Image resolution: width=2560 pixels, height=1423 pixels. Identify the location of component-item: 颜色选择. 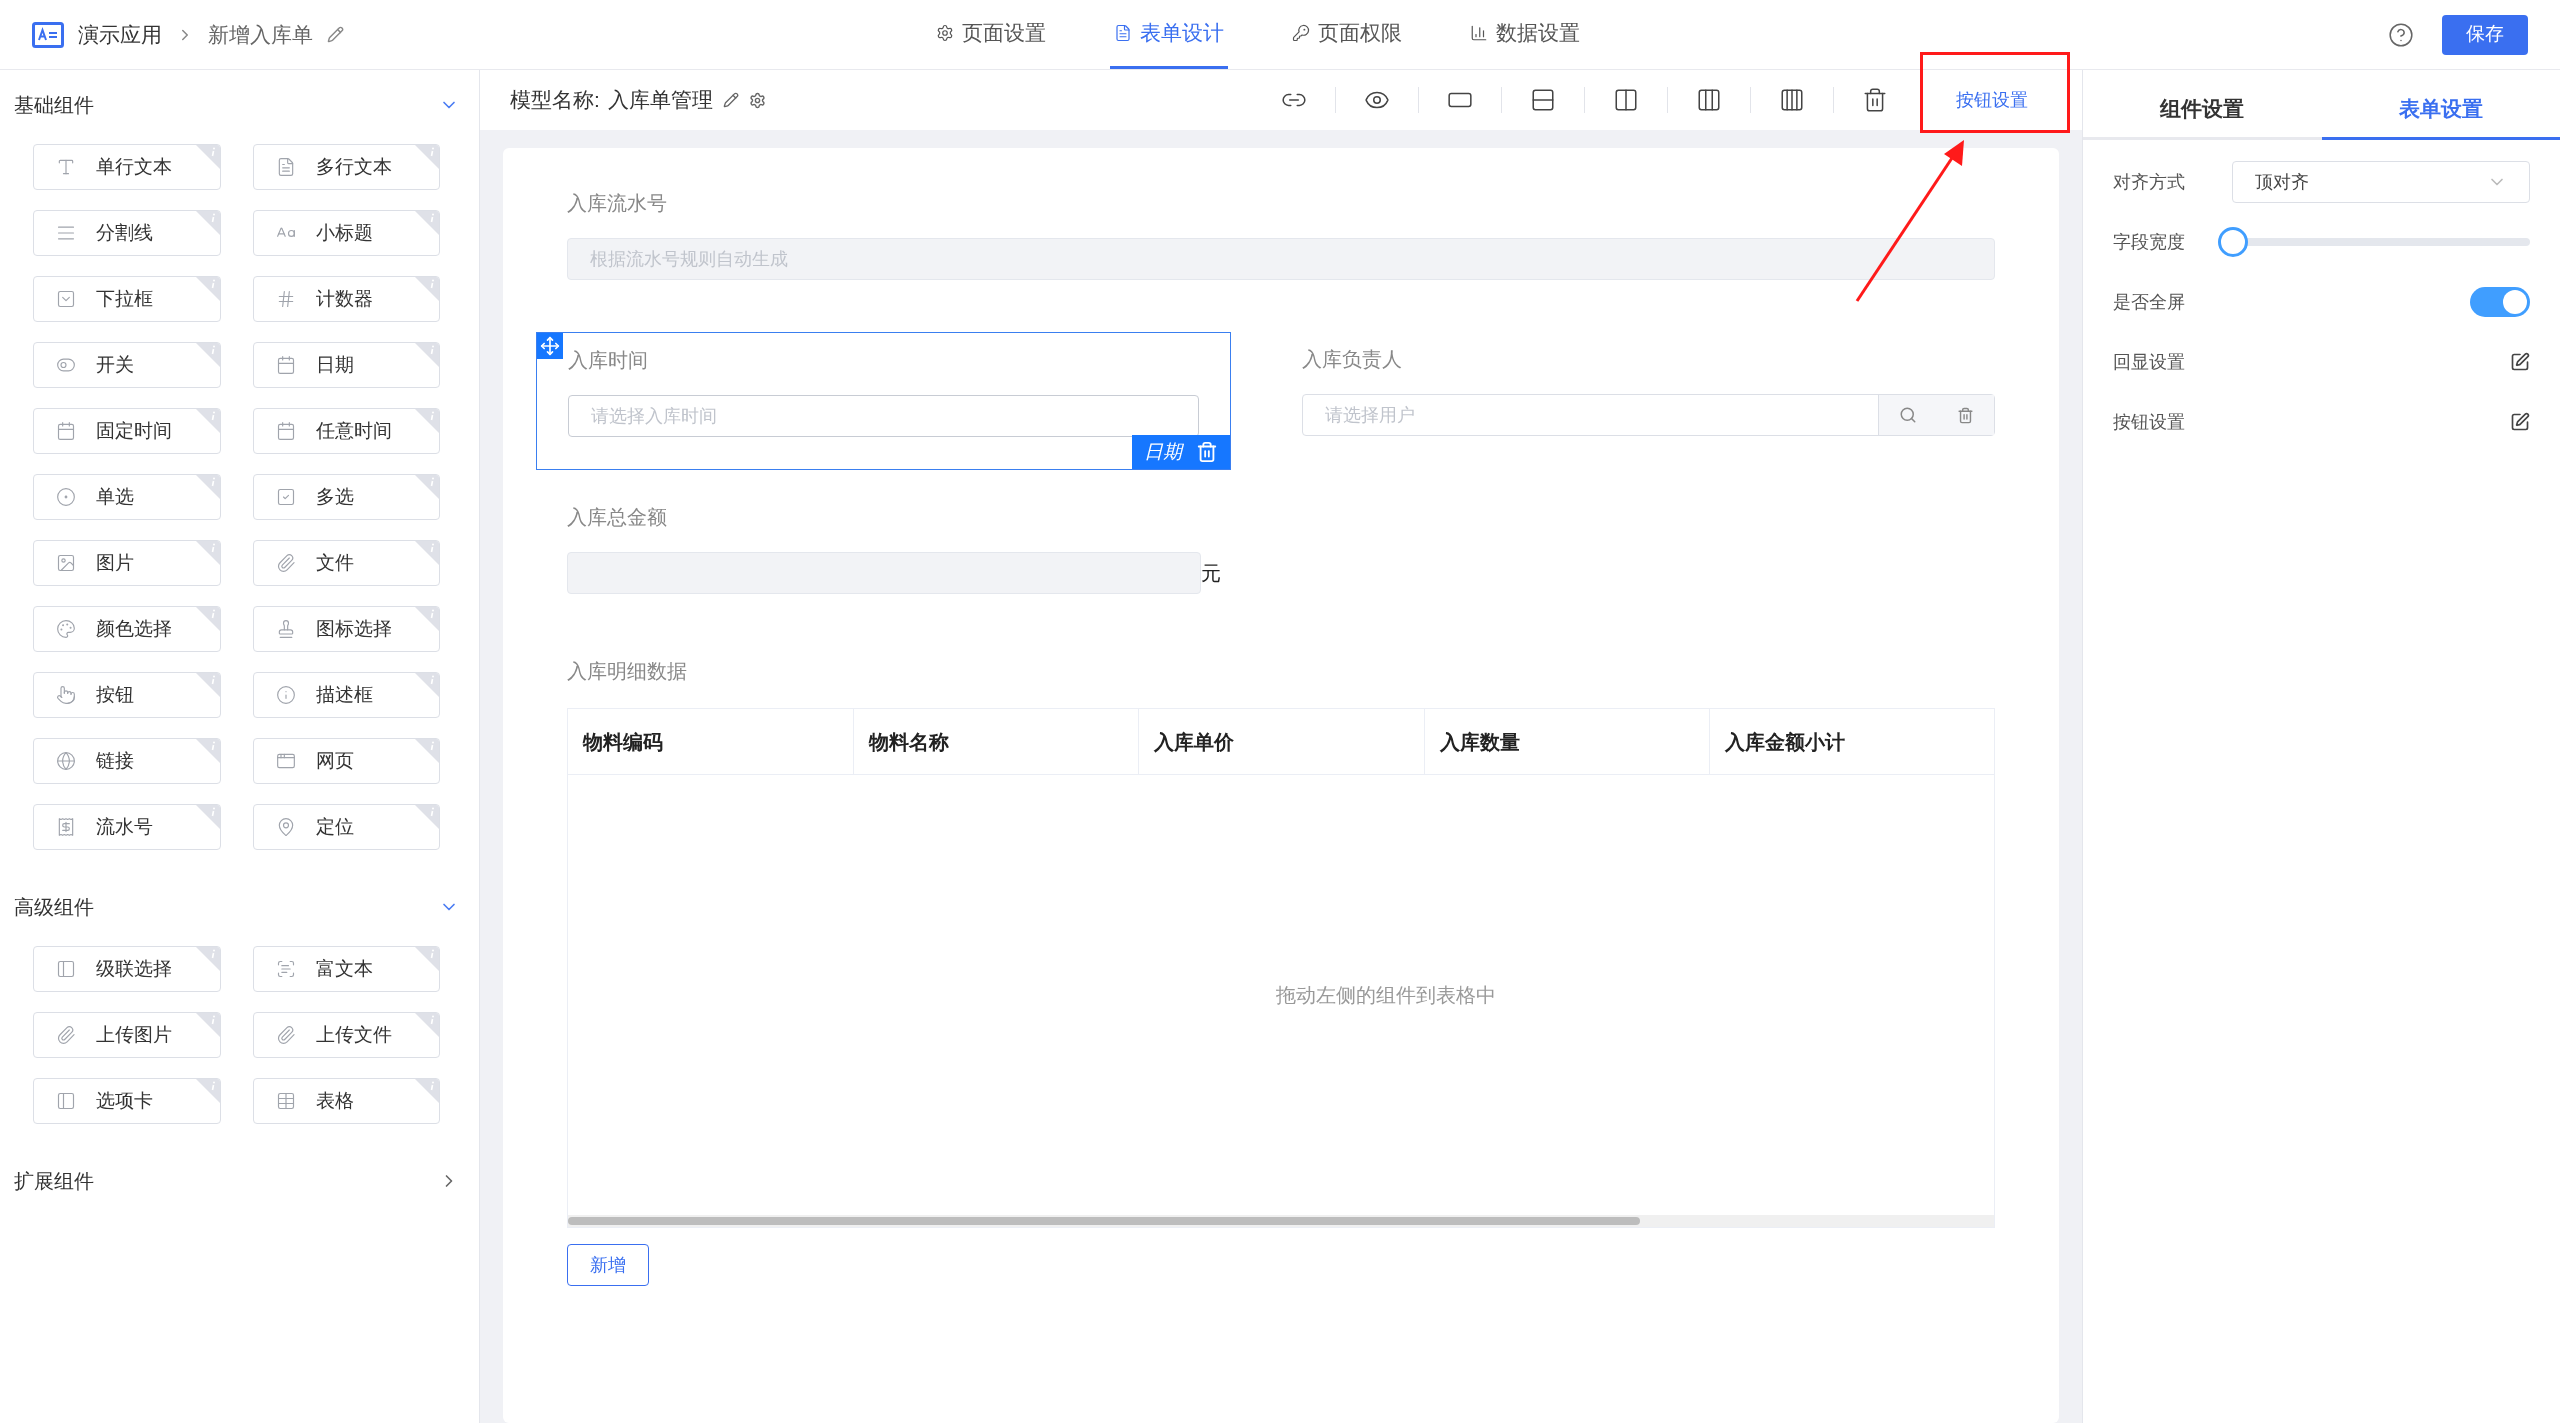
(127, 629).